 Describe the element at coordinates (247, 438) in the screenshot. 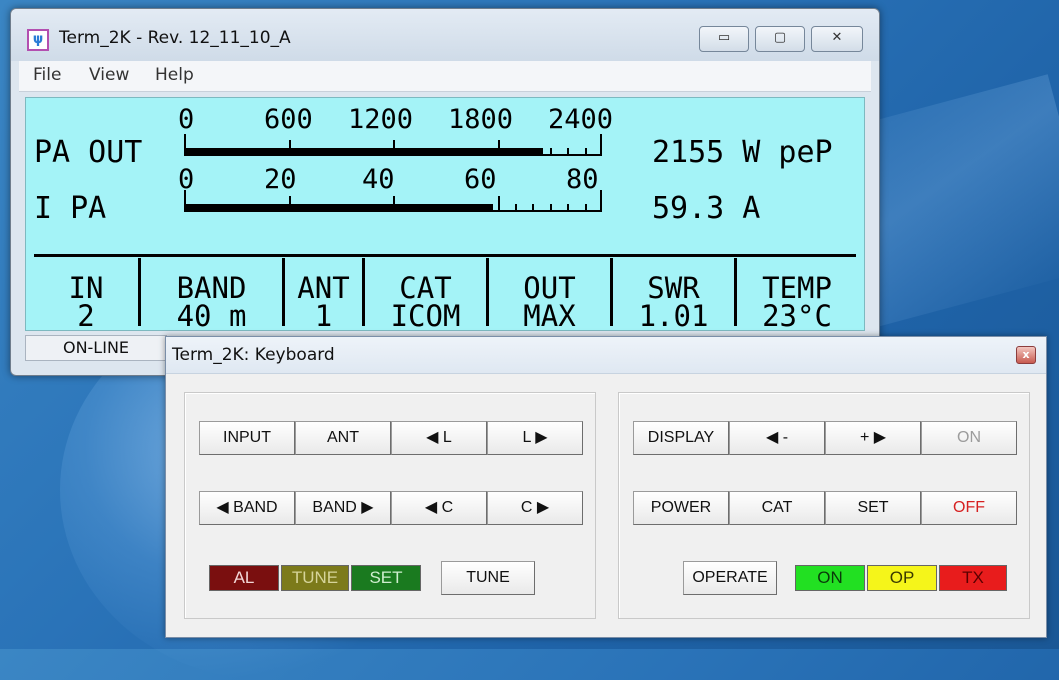

I see `input-button: INPUT` at that location.